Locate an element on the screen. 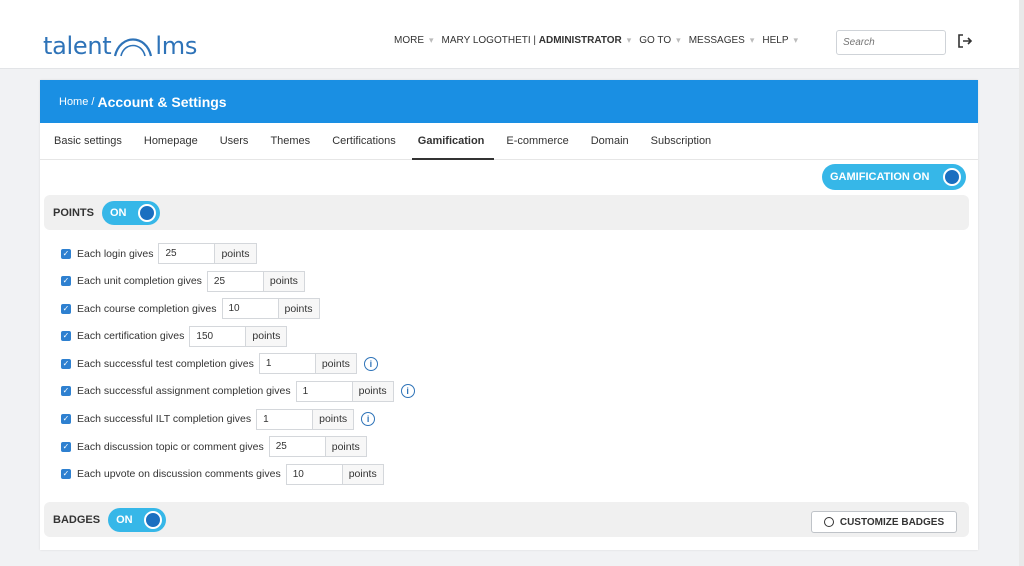 This screenshot has width=1024, height=566. logout-icon is located at coordinates (965, 41).